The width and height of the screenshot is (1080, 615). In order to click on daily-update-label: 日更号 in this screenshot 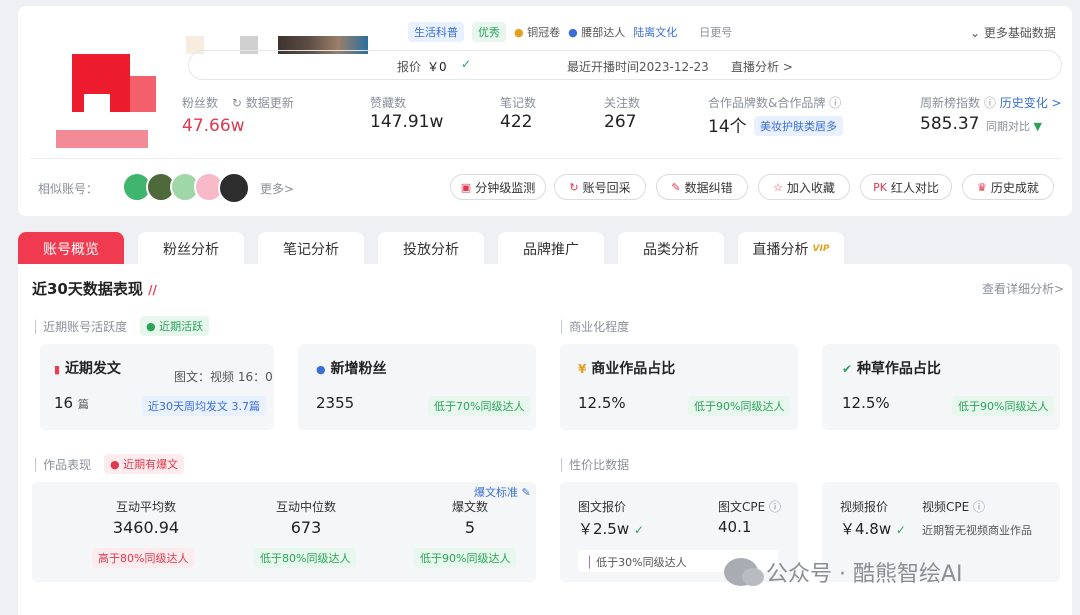, I will do `click(716, 32)`.